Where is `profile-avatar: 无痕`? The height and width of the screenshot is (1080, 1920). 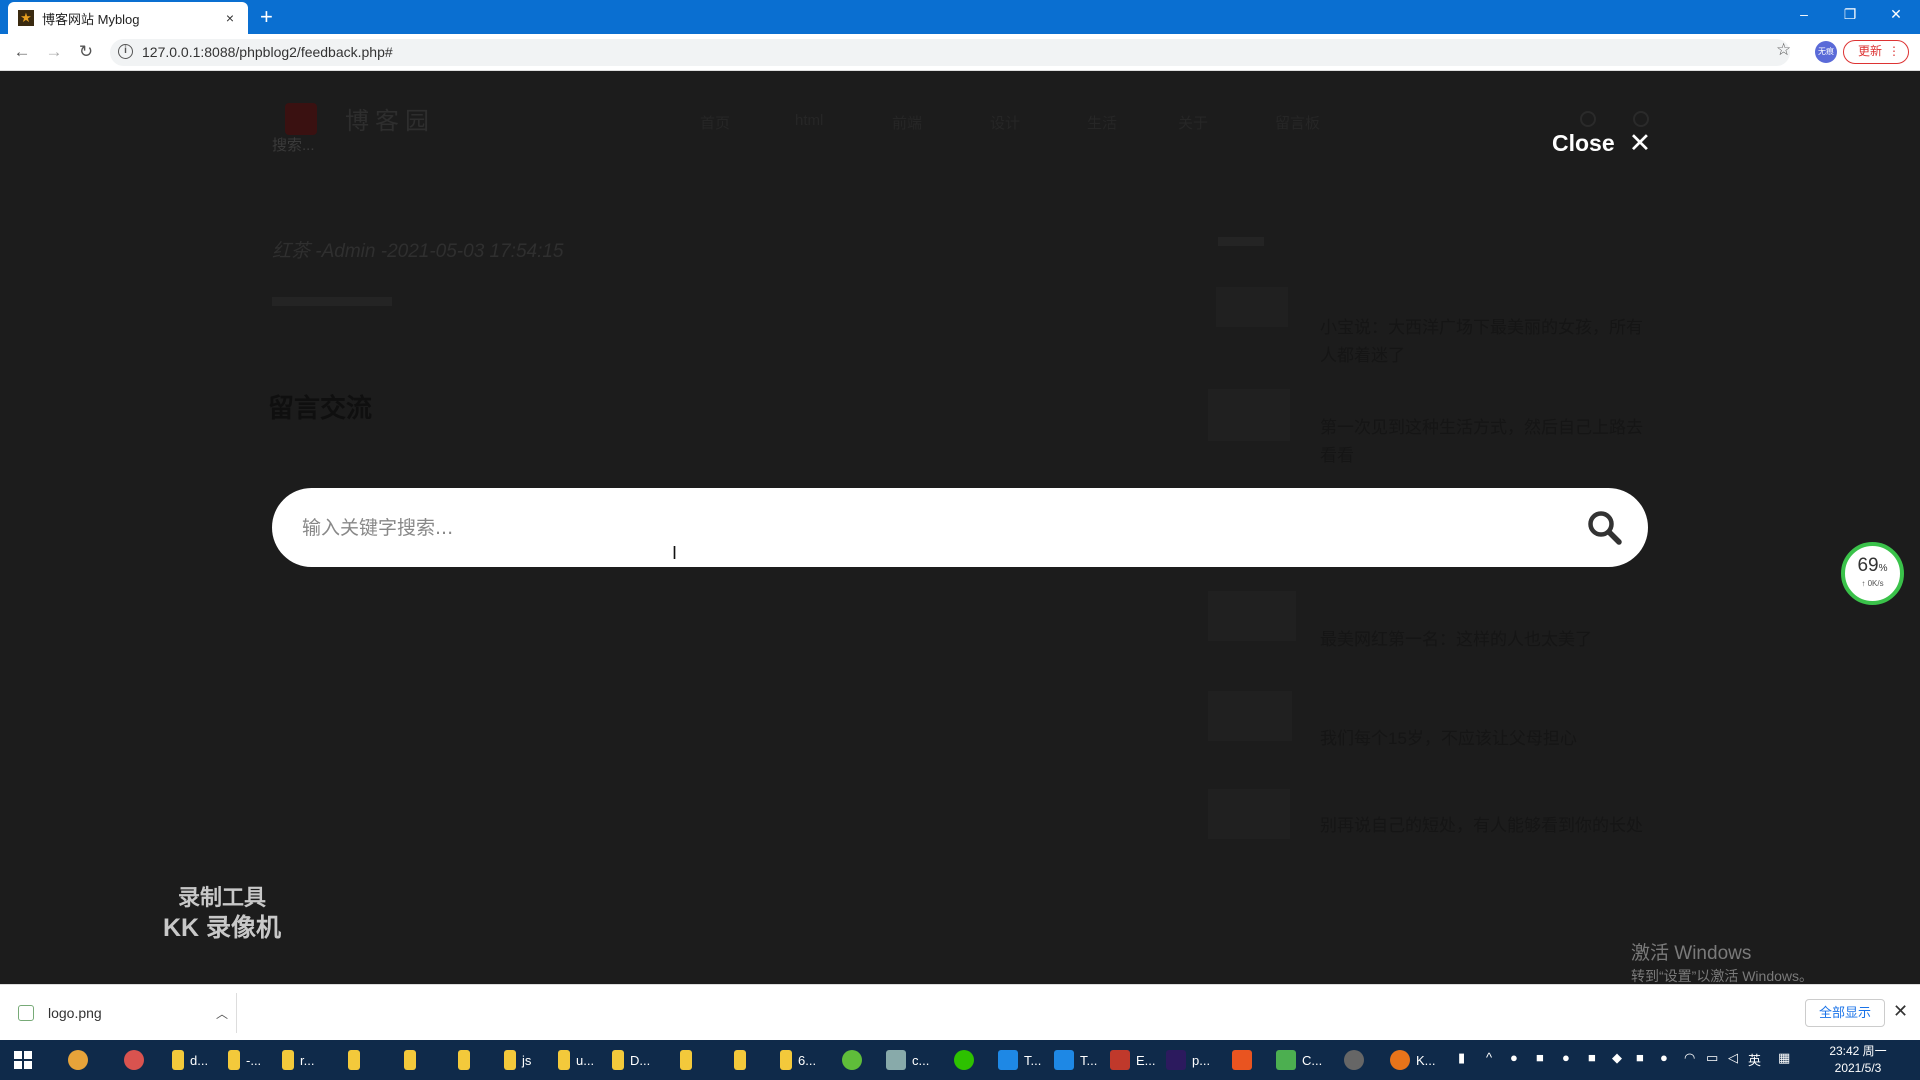 profile-avatar: 无痕 is located at coordinates (1826, 52).